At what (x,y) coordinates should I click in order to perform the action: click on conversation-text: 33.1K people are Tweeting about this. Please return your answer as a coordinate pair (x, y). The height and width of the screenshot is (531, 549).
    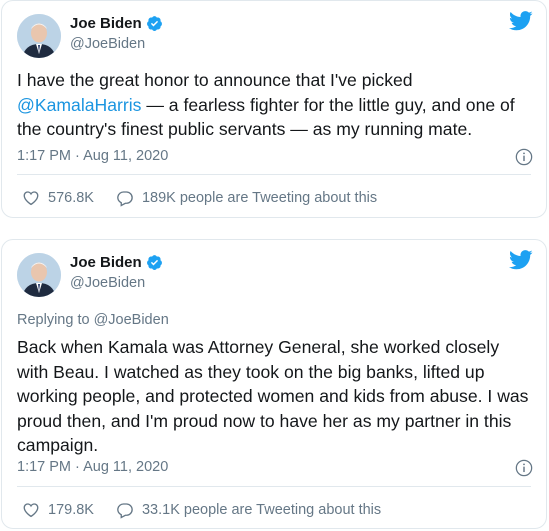
    Looking at the image, I should click on (261, 510).